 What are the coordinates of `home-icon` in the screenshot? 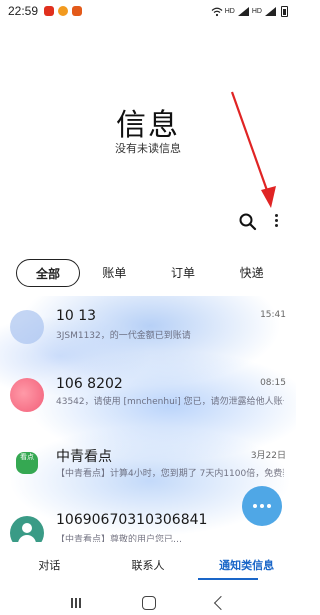 It's located at (149, 602).